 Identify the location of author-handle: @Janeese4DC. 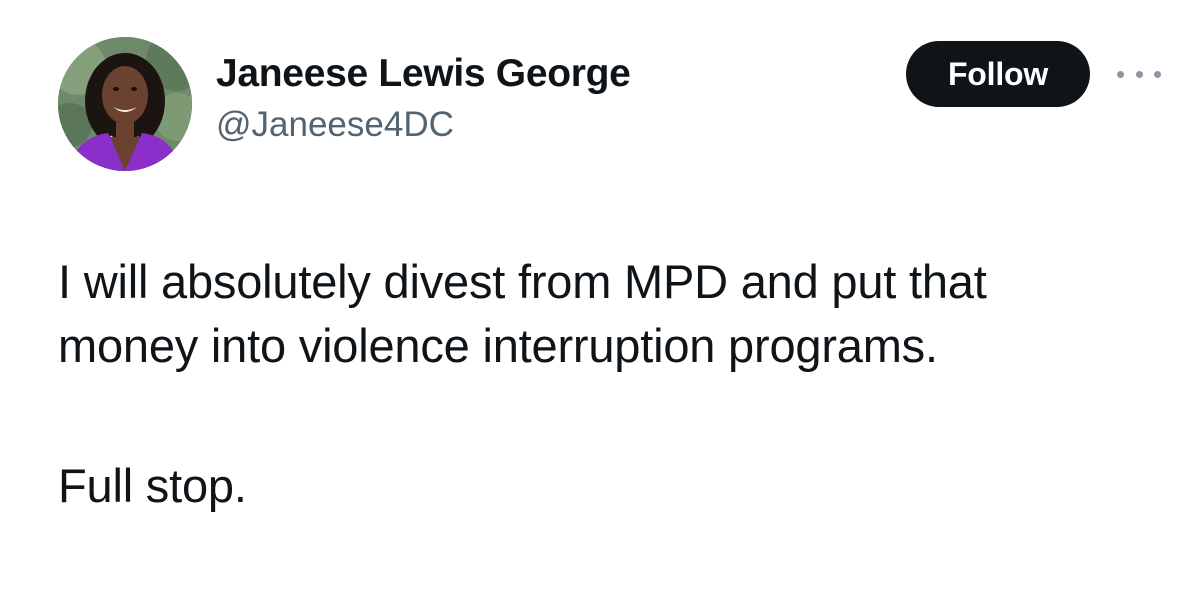
(423, 125).